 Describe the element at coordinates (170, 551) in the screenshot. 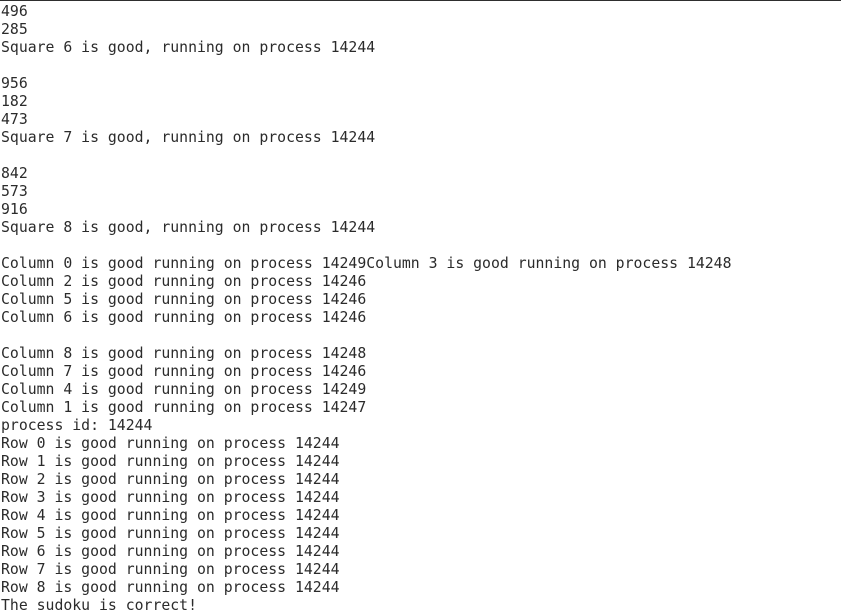

I see `output-line: Row 6 is good running on process 14244` at that location.